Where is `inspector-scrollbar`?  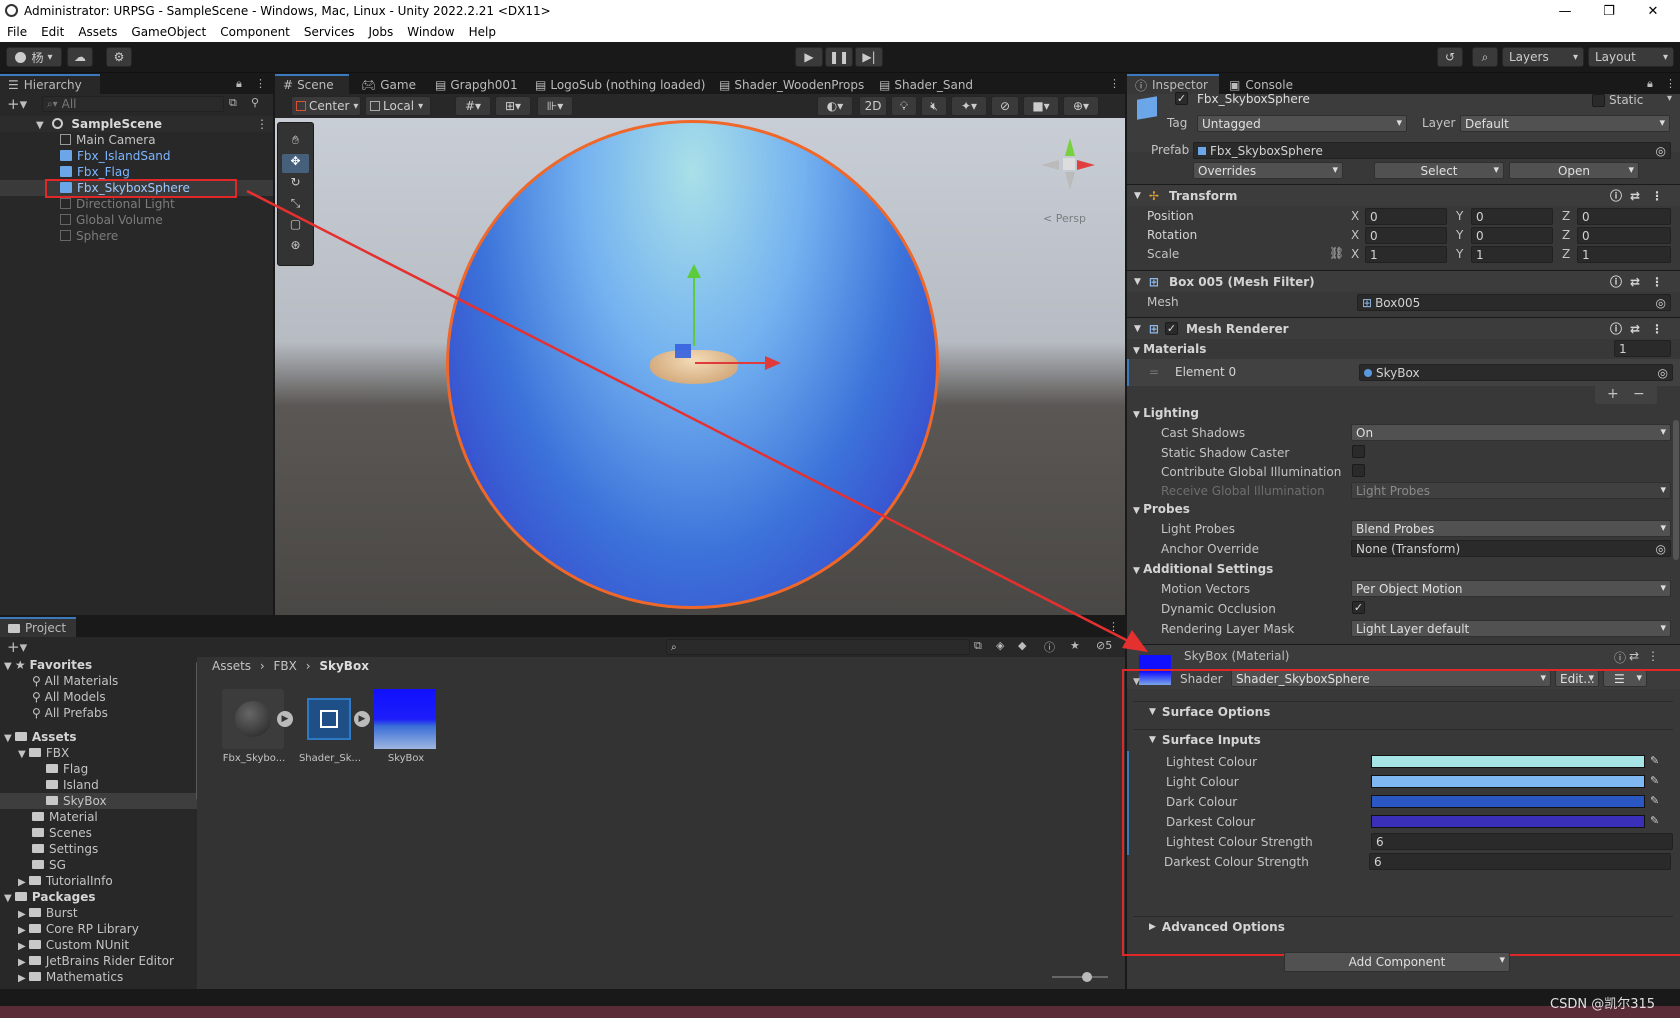 inspector-scrollbar is located at coordinates (1676, 490).